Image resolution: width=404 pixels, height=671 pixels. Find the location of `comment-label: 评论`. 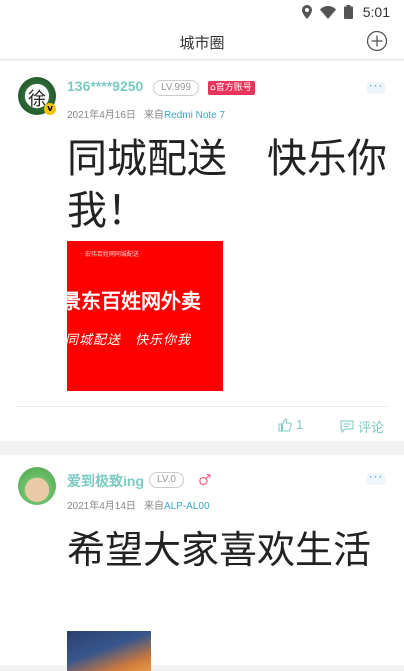

comment-label: 评论 is located at coordinates (371, 427).